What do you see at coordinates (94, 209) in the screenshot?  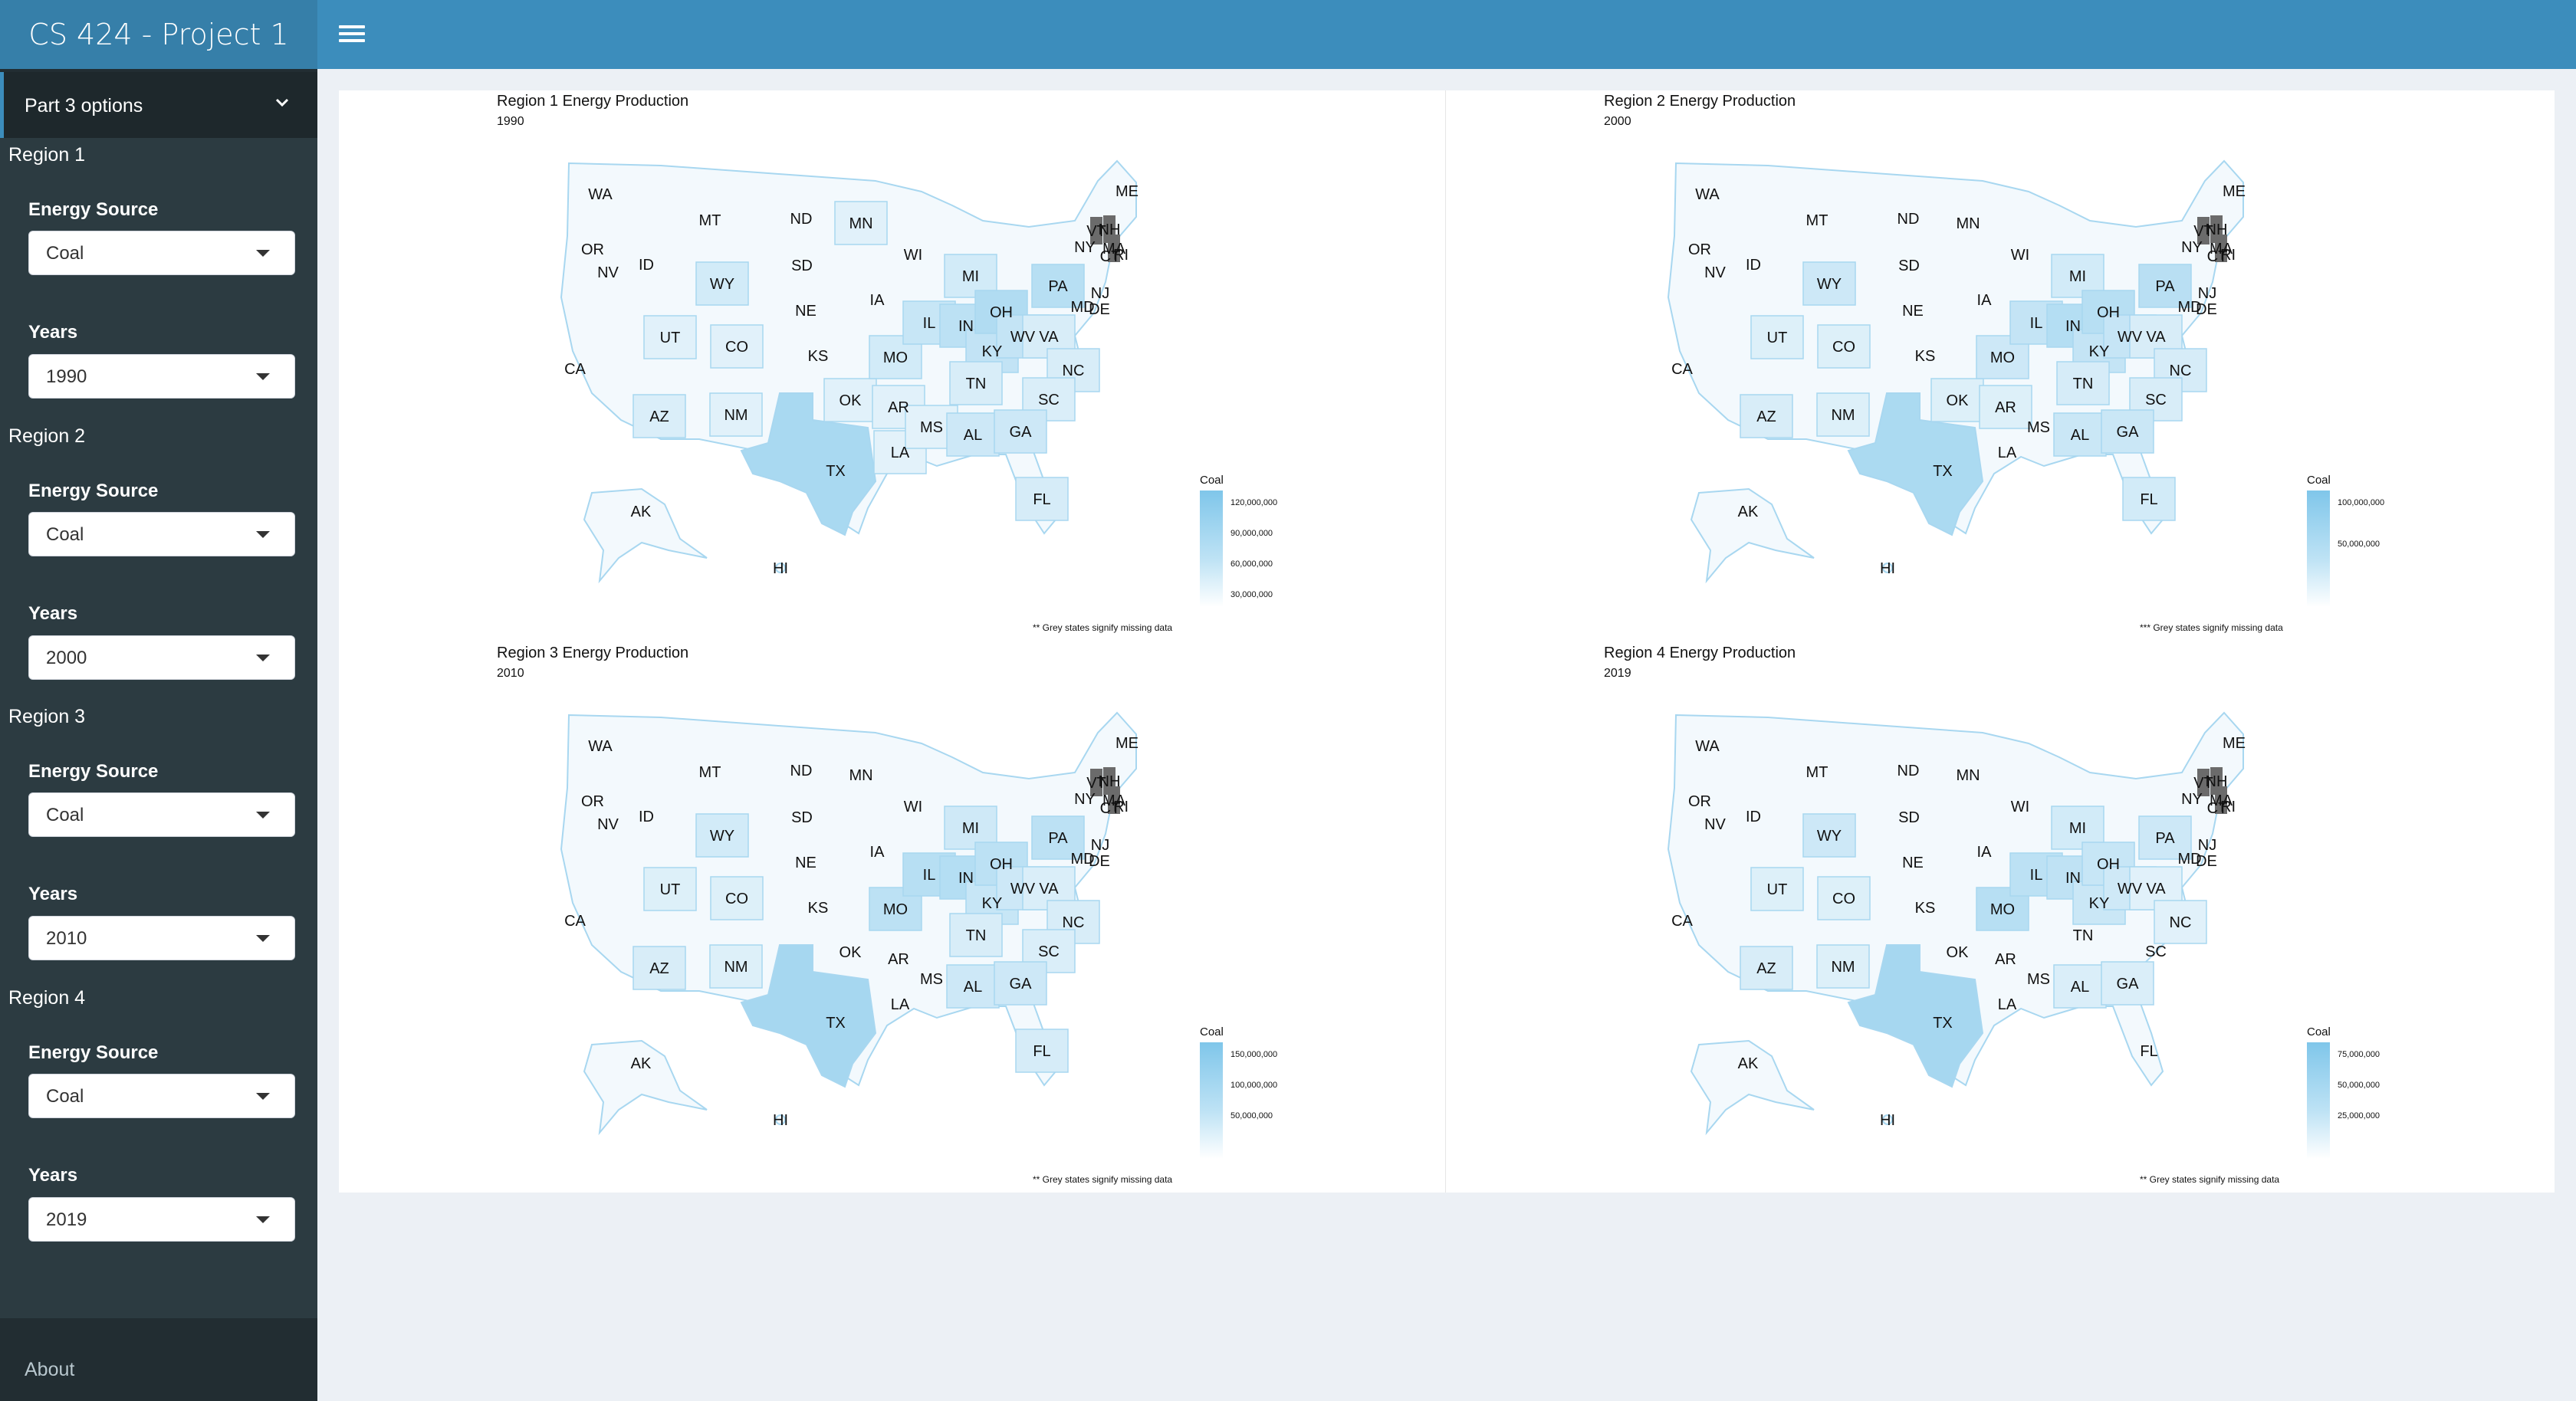 I see `region-1-energy-label: Energy Source` at bounding box center [94, 209].